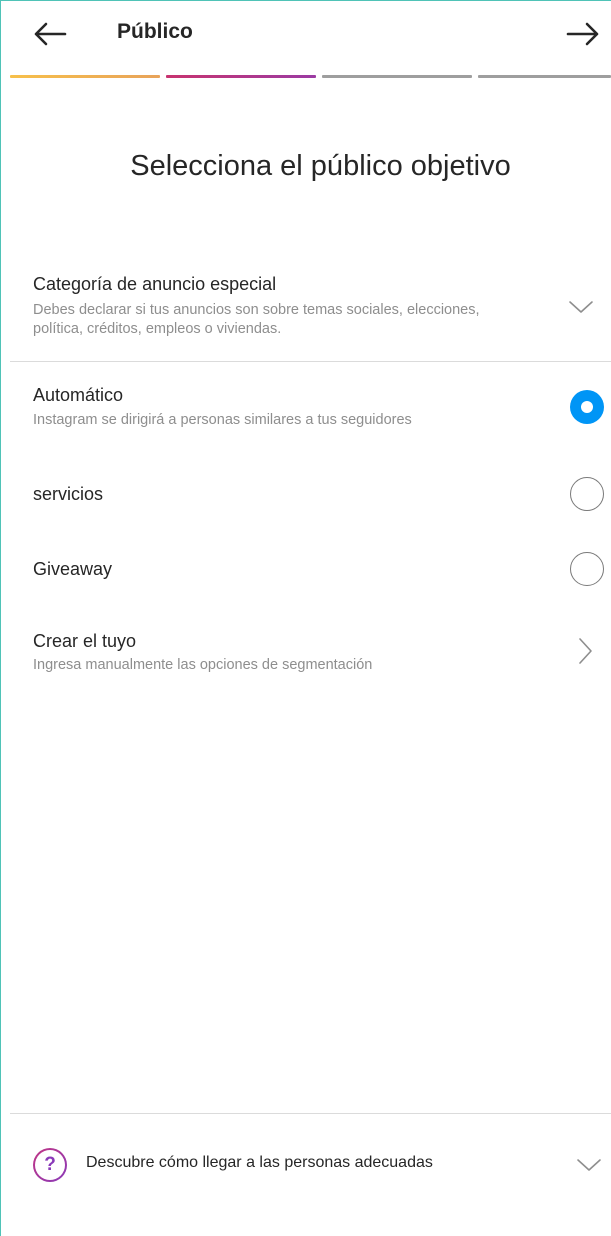 The width and height of the screenshot is (611, 1236). I want to click on next-button, so click(583, 34).